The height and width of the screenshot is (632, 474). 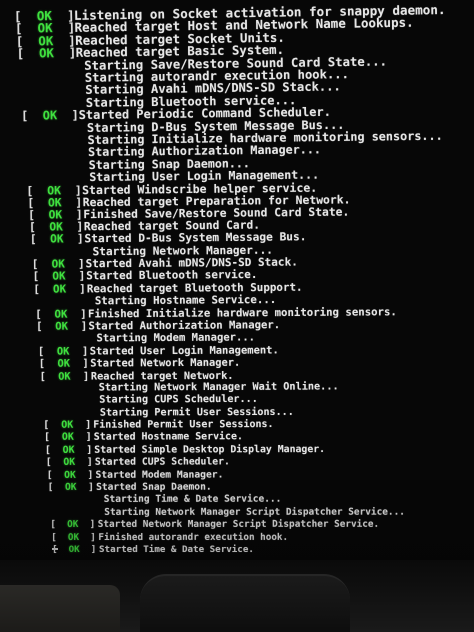 I want to click on console-line-text: Started Time & Date Service., so click(x=176, y=549).